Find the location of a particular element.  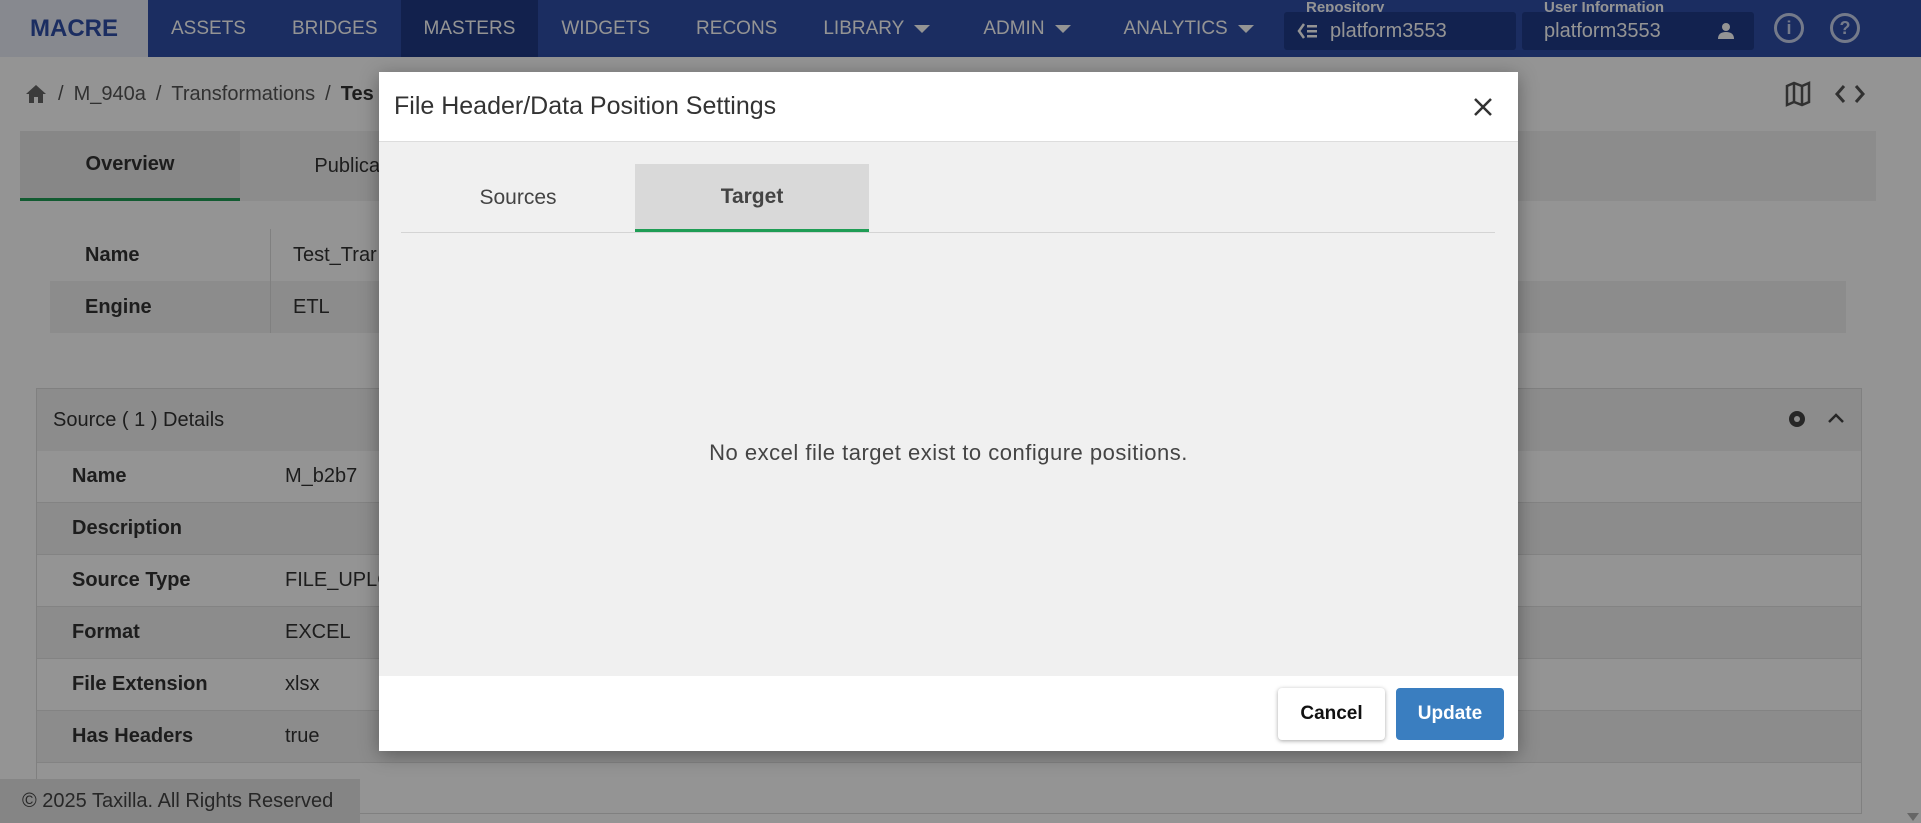

dialog-tabs: Sources Target is located at coordinates (948, 198).